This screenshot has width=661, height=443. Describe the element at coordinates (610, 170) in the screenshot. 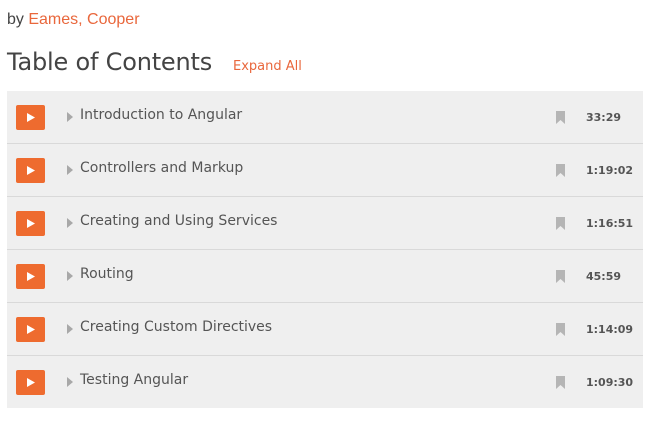

I see `module-duration: 1:19:02` at that location.